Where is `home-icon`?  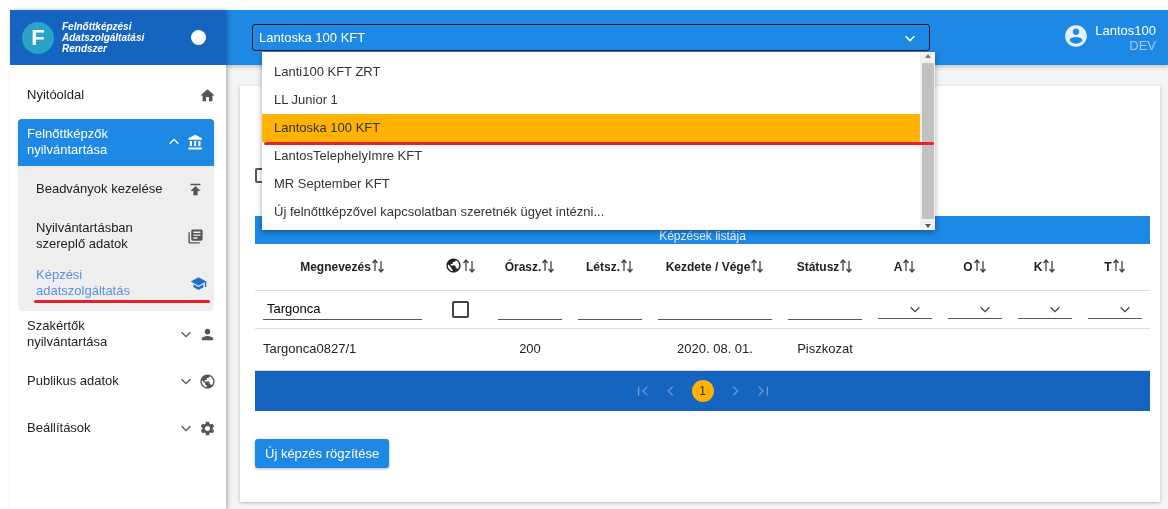 home-icon is located at coordinates (207, 95).